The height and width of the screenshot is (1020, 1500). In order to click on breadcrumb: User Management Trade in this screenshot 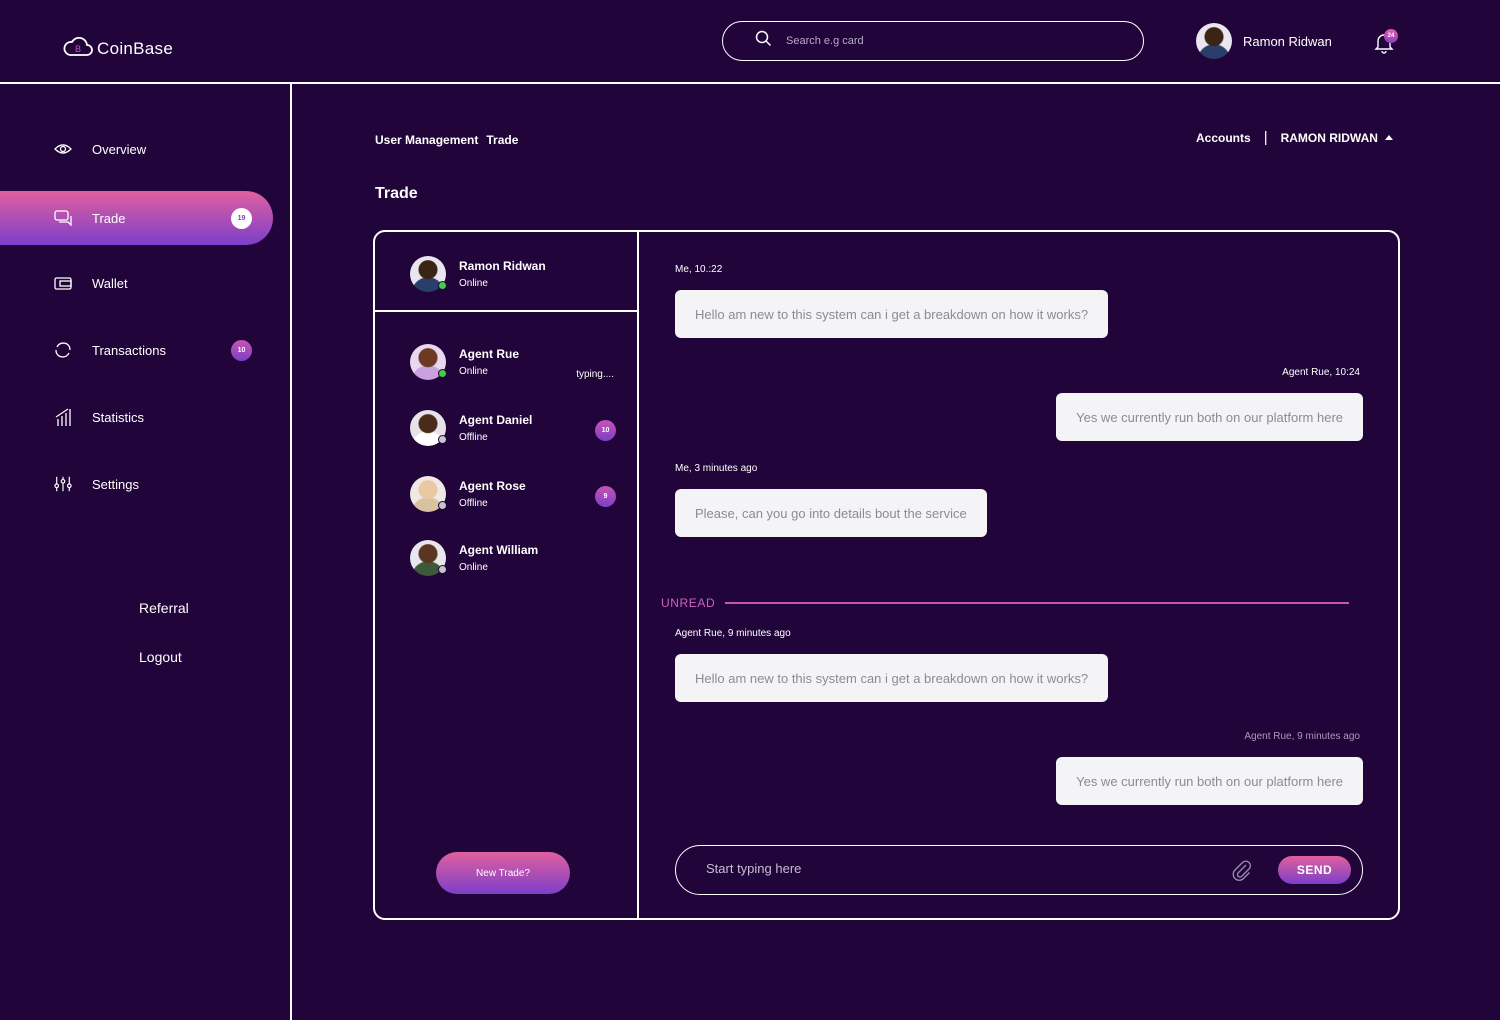, I will do `click(446, 140)`.